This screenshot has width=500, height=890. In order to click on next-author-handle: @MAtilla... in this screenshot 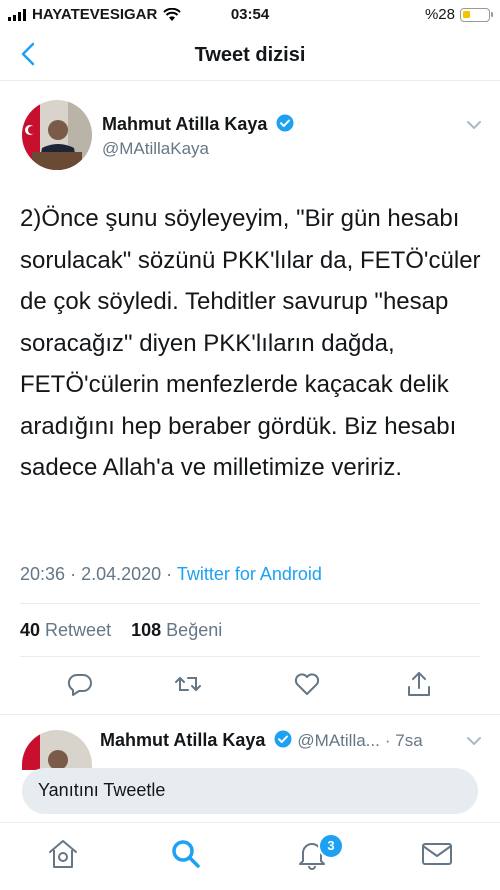, I will do `click(338, 740)`.